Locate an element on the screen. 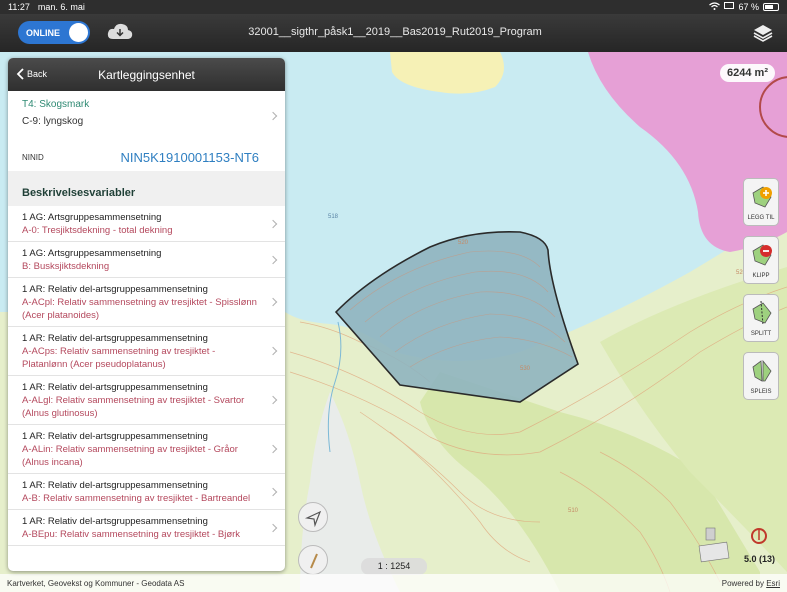 The height and width of the screenshot is (592, 787). merge-tool-label: SPLEIS is located at coordinates (761, 392).